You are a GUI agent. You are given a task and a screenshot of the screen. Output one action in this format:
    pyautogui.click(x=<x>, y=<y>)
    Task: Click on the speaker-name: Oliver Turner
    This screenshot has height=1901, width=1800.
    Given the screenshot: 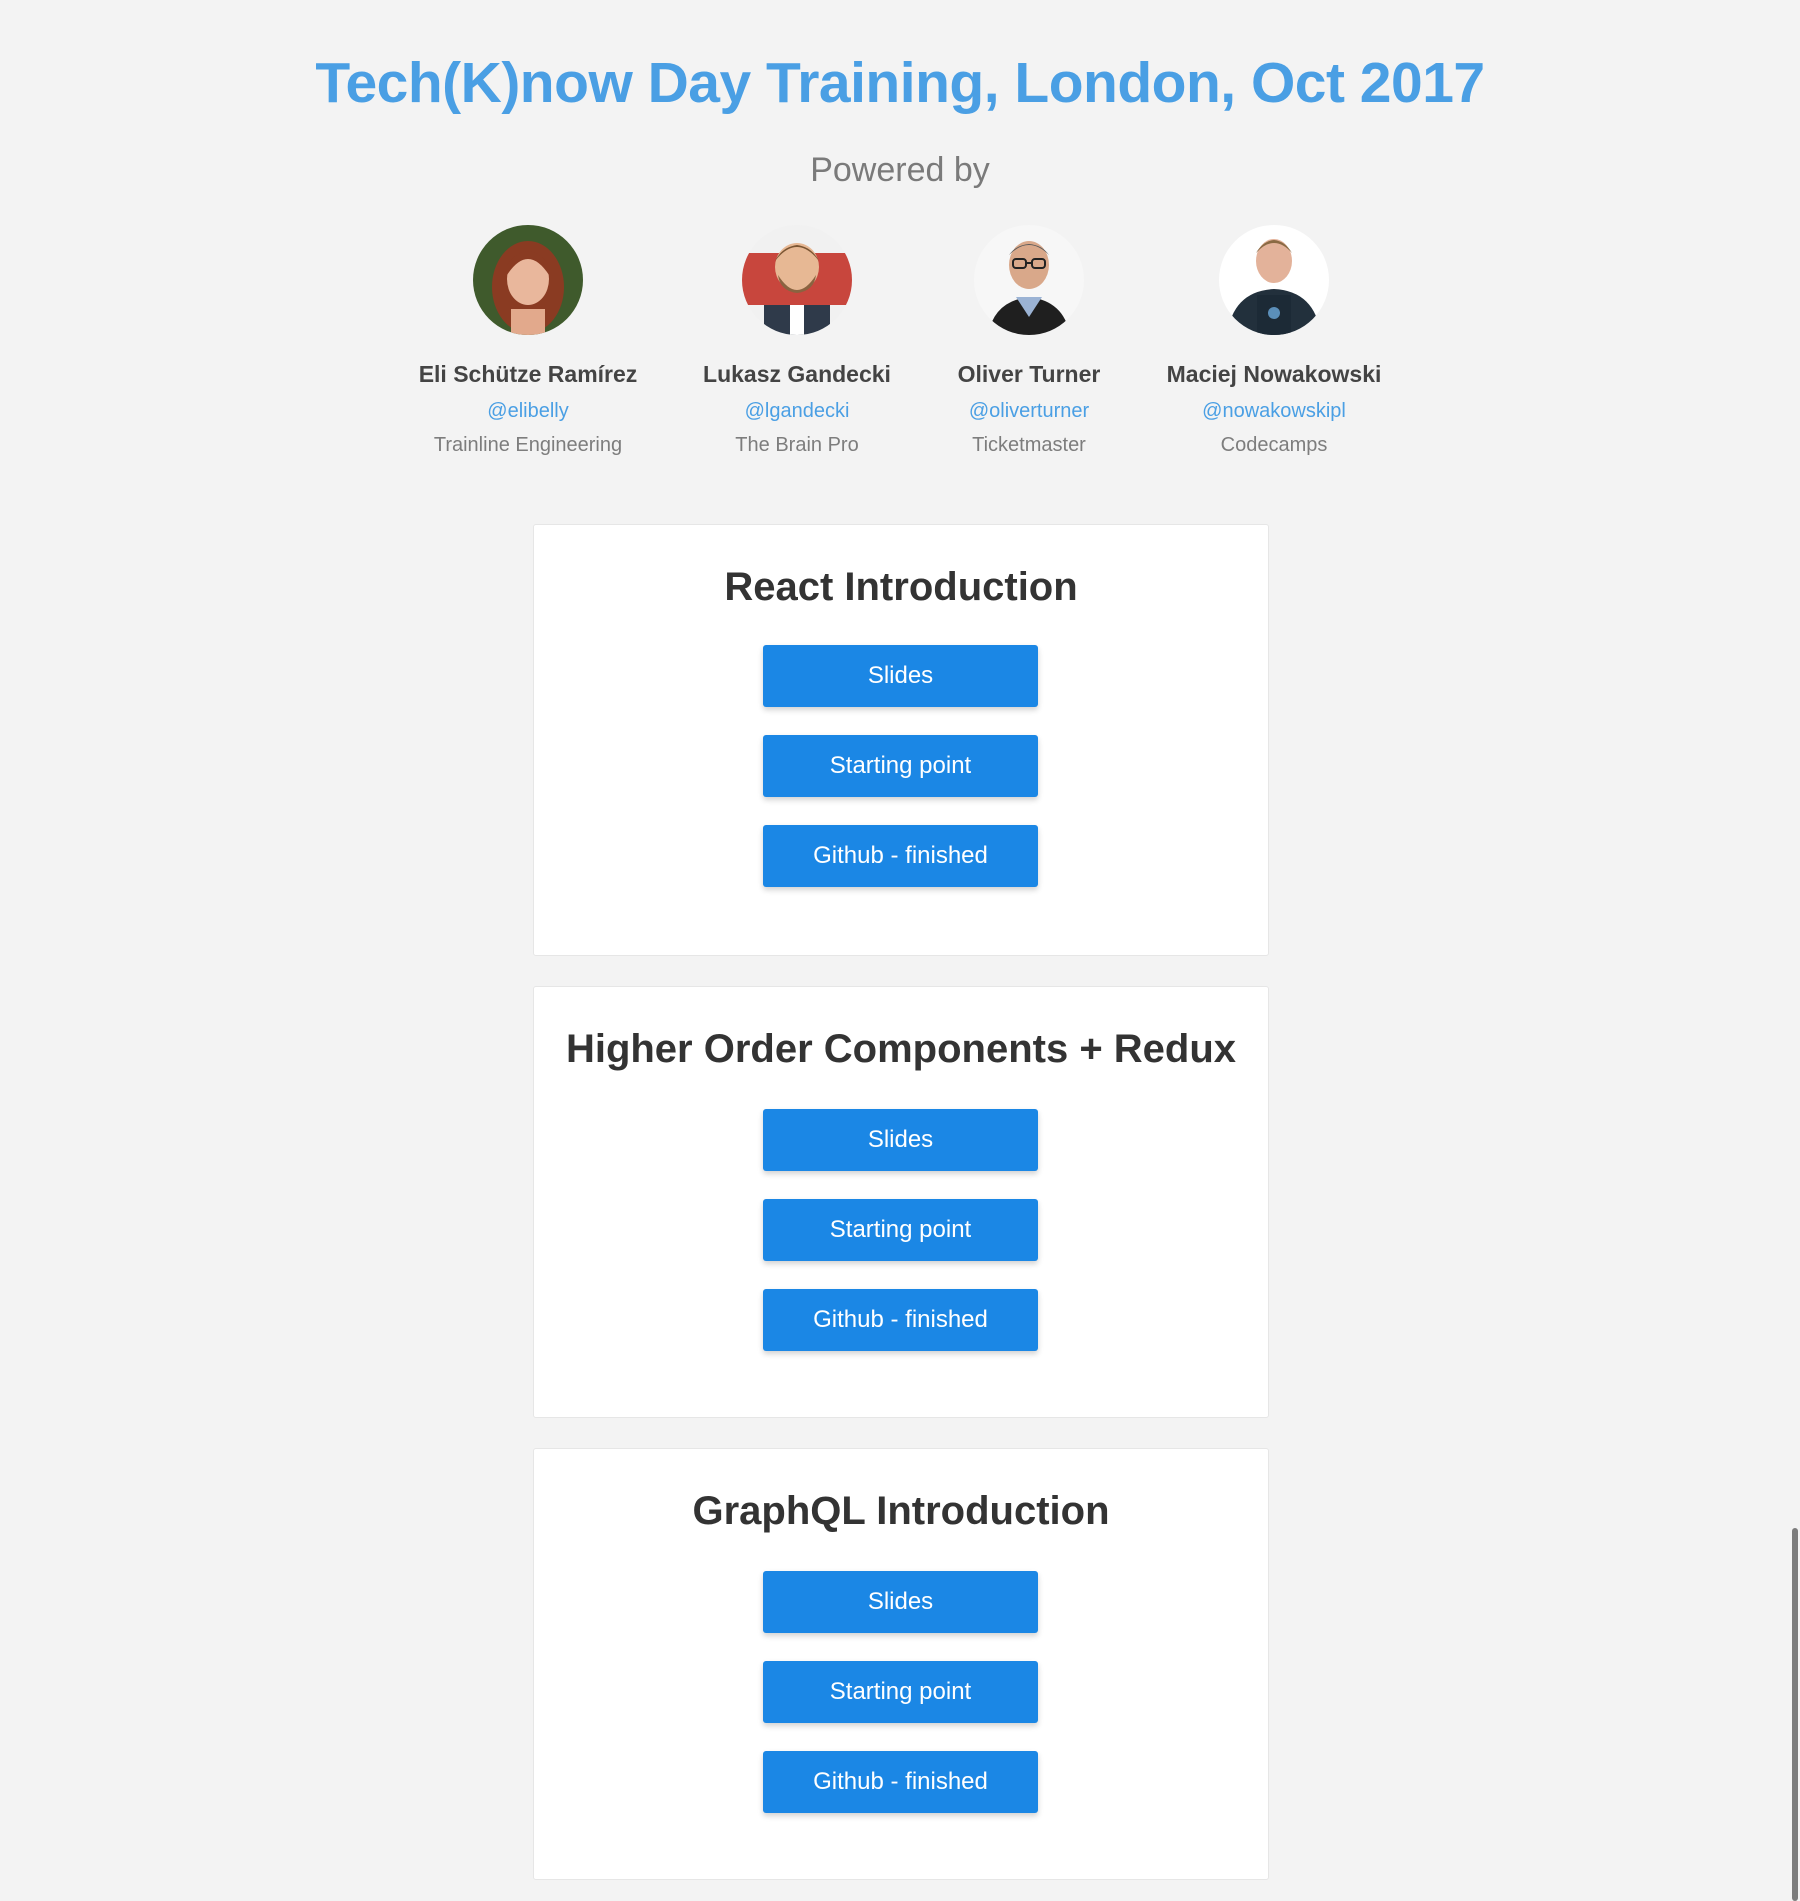 What is the action you would take?
    pyautogui.click(x=1029, y=374)
    